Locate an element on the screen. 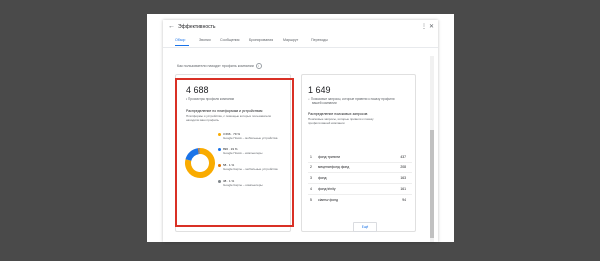 The image size is (600, 261). more-vert-icon: ⋮ is located at coordinates (424, 26).